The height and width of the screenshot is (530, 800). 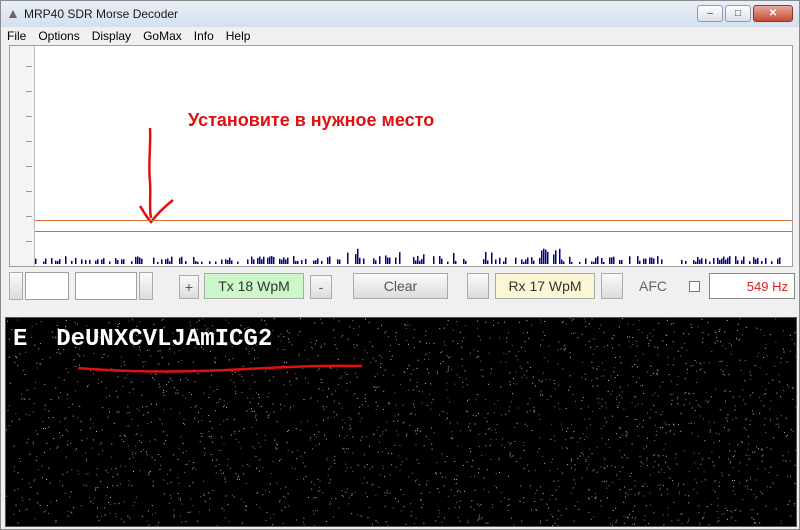 What do you see at coordinates (710, 13) in the screenshot?
I see `minimize-button: –` at bounding box center [710, 13].